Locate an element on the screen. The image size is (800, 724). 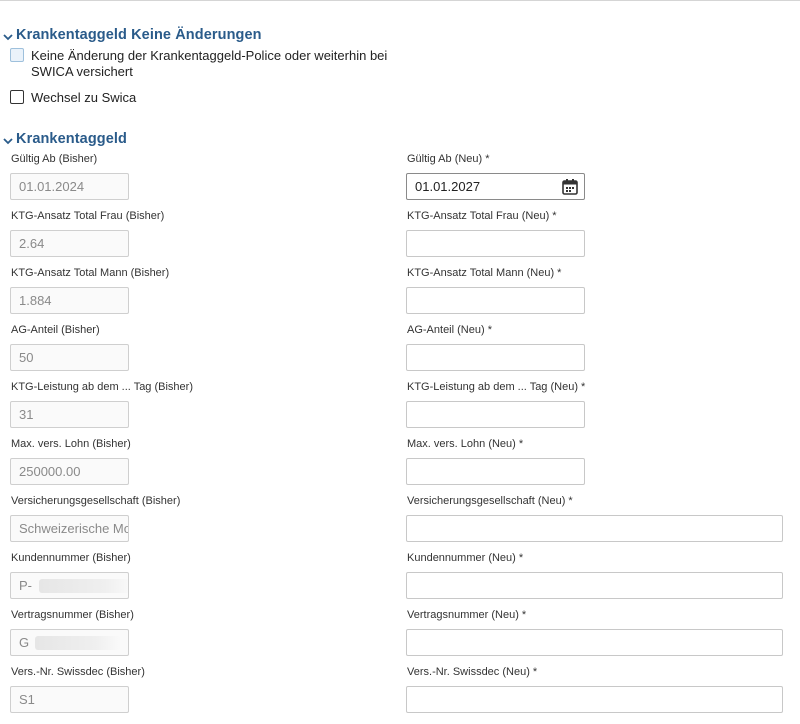
input-bisher: 2.64 is located at coordinates (69, 243).